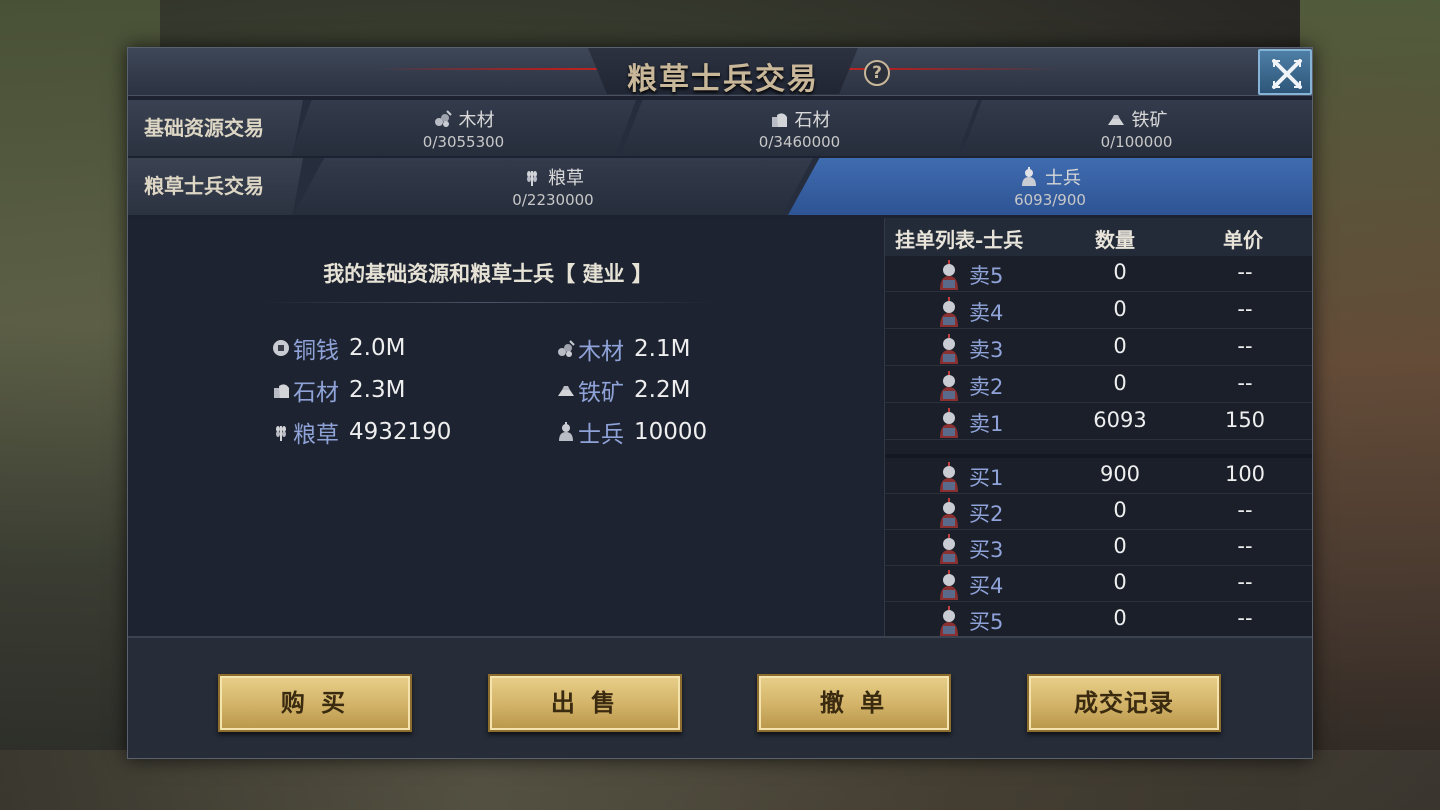 Image resolution: width=1440 pixels, height=810 pixels. Describe the element at coordinates (281, 348) in the screenshot. I see `coin-icon` at that location.